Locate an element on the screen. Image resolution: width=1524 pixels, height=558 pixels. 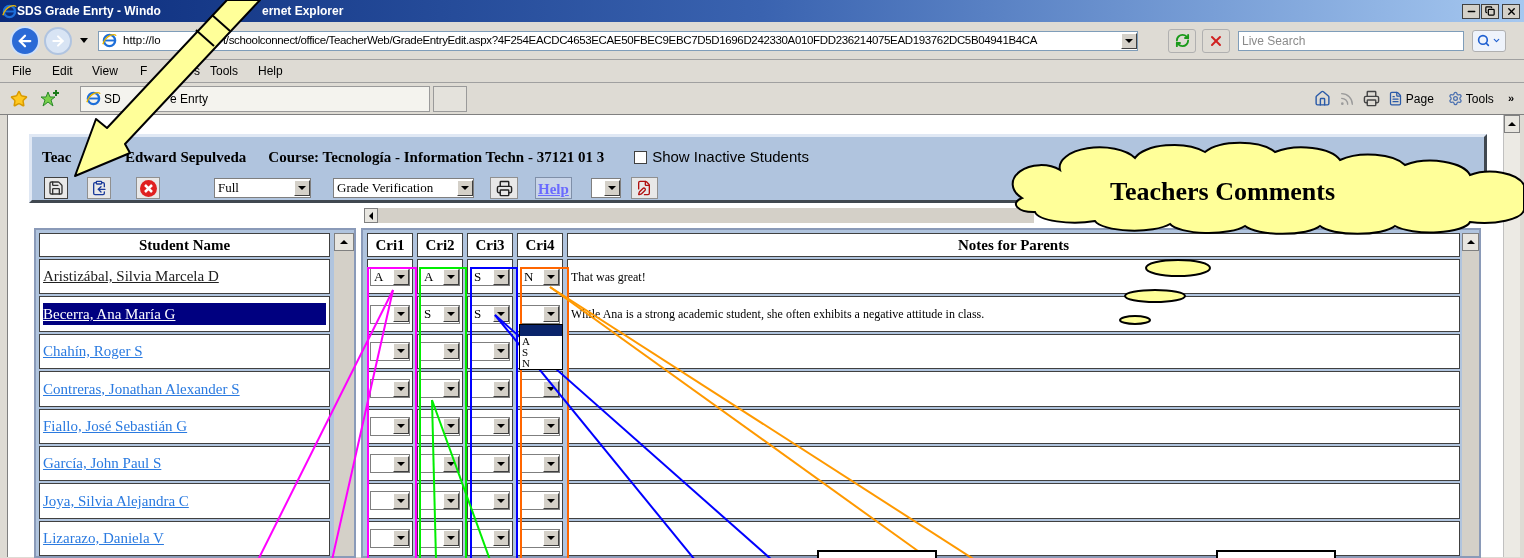
restore-button is located at coordinates (1490, 11).